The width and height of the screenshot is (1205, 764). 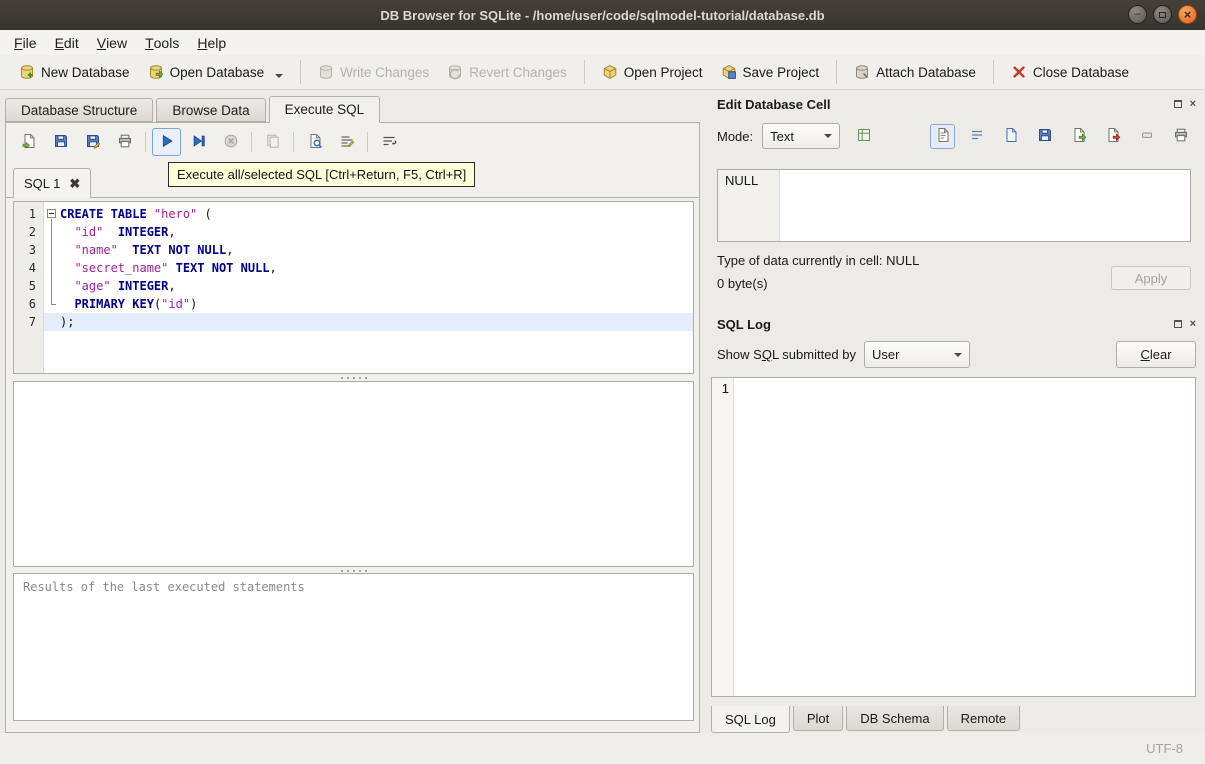 I want to click on set-null-button, so click(x=1146, y=136).